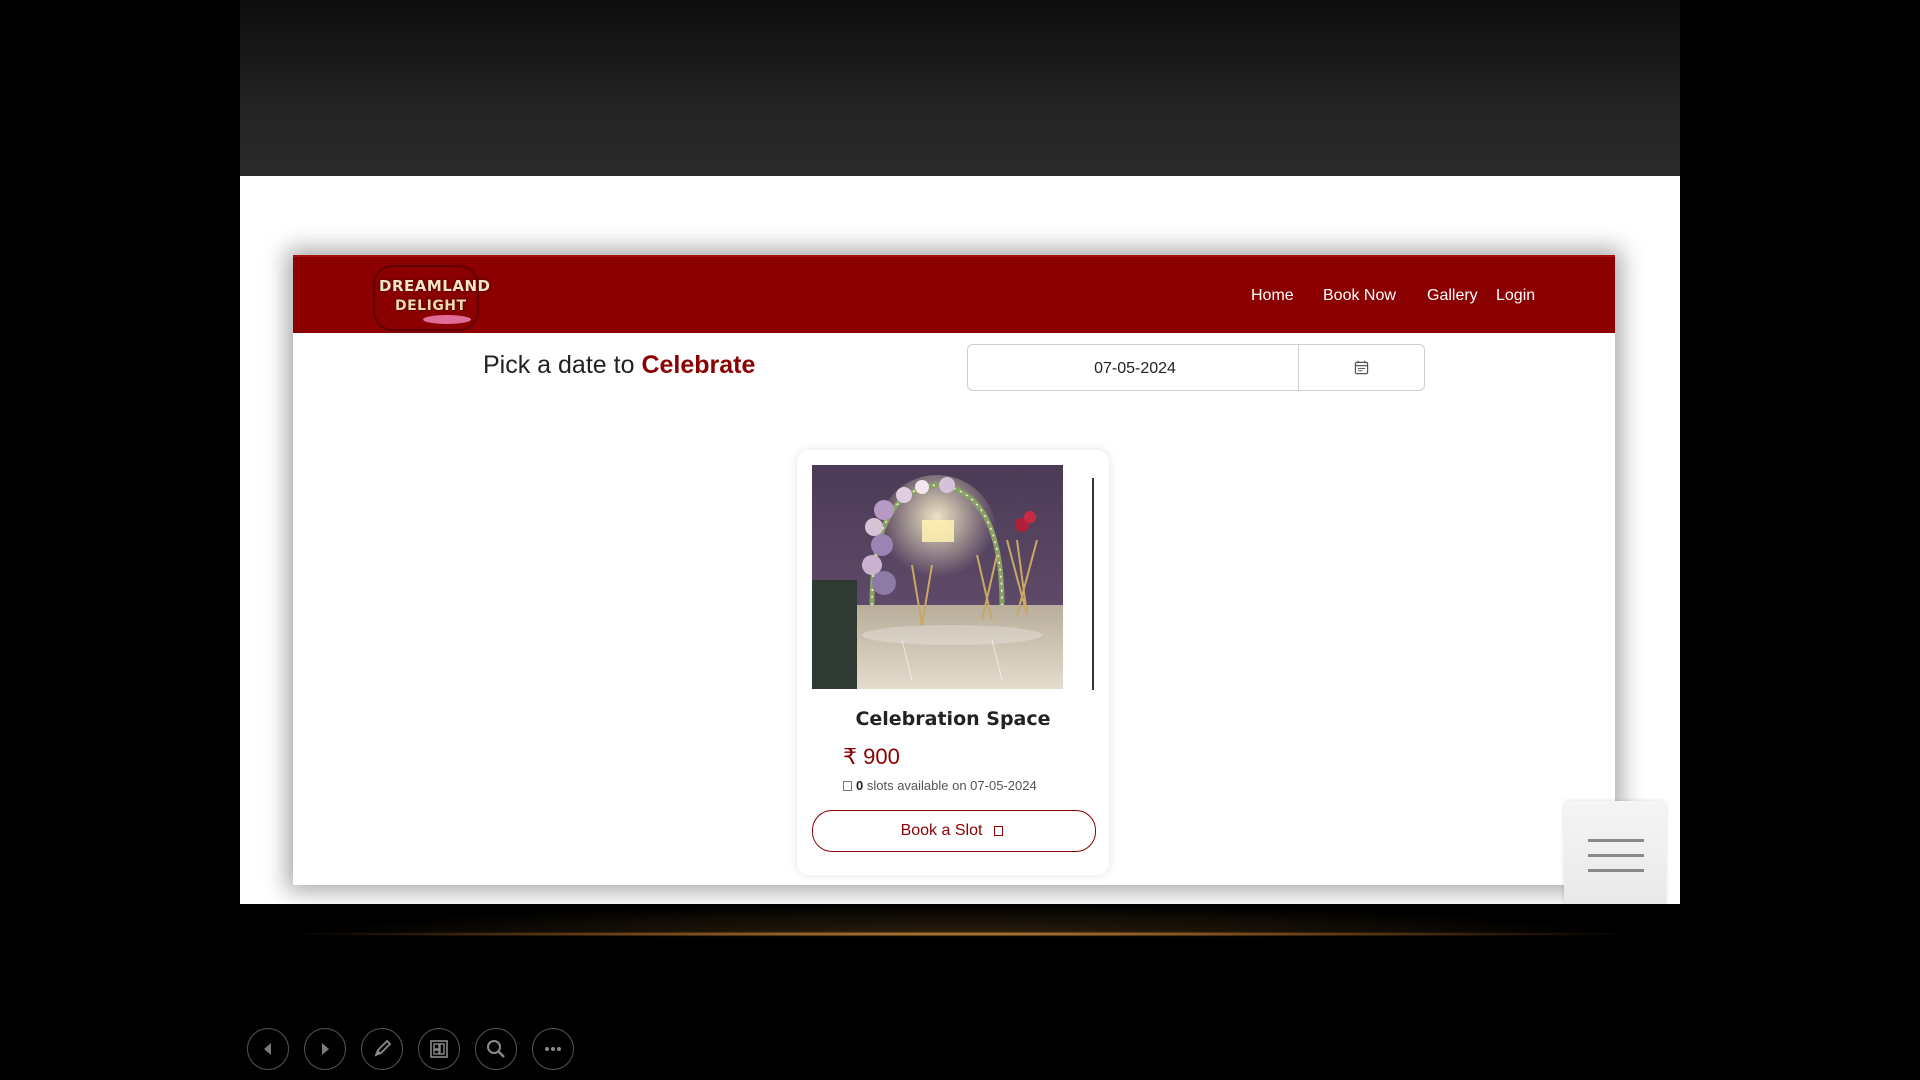 This screenshot has width=1920, height=1080. Describe the element at coordinates (953, 719) in the screenshot. I see `card-title: Celebration Space` at that location.